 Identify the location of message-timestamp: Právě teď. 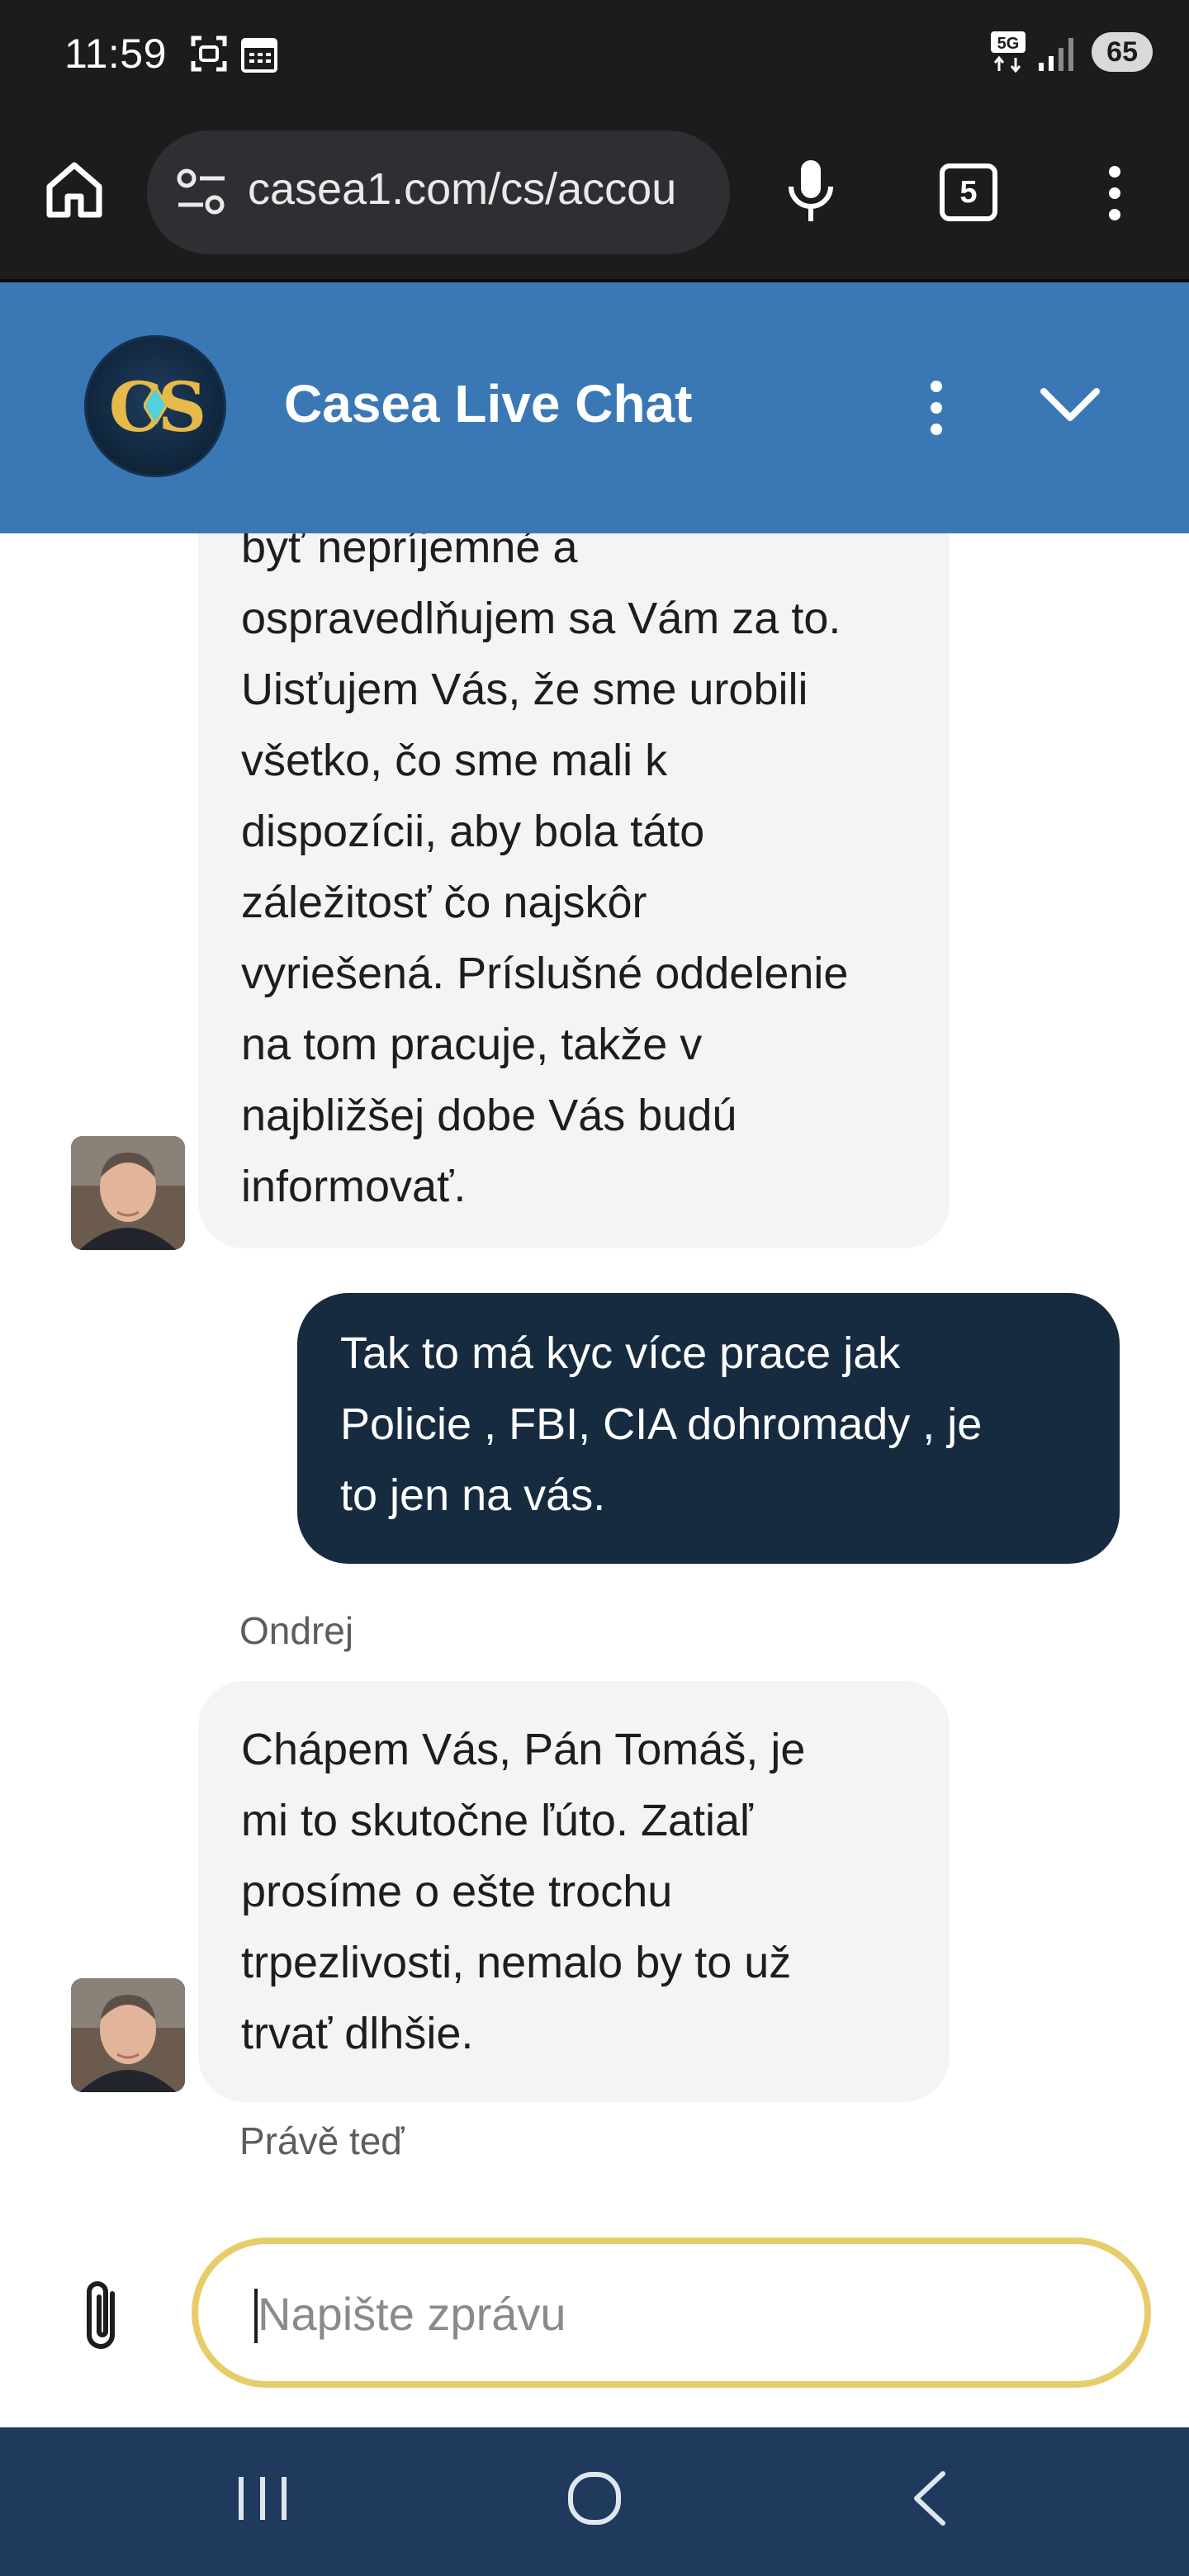
(322, 2140).